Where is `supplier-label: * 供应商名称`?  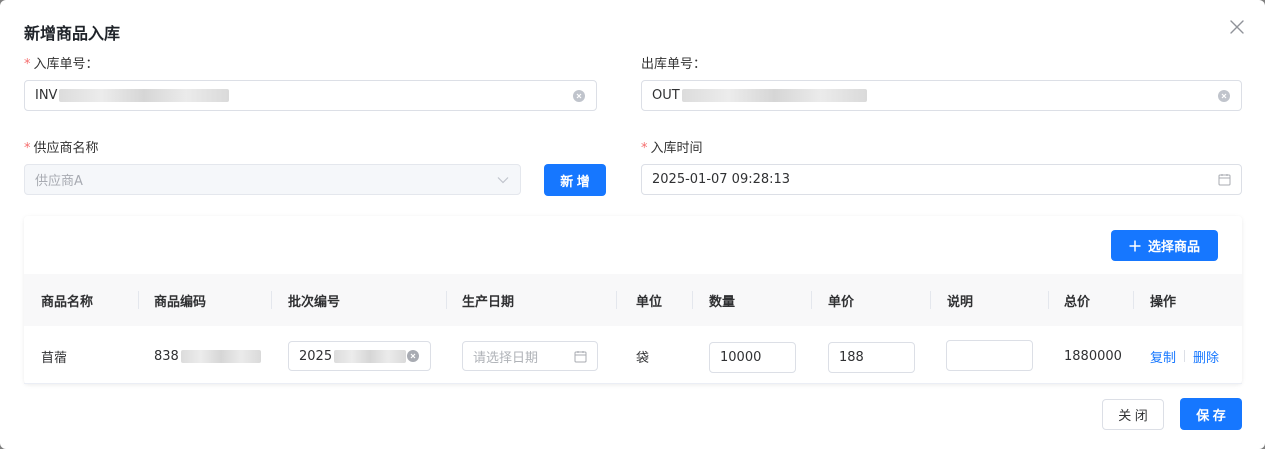
supplier-label: * 供应商名称 is located at coordinates (61, 146).